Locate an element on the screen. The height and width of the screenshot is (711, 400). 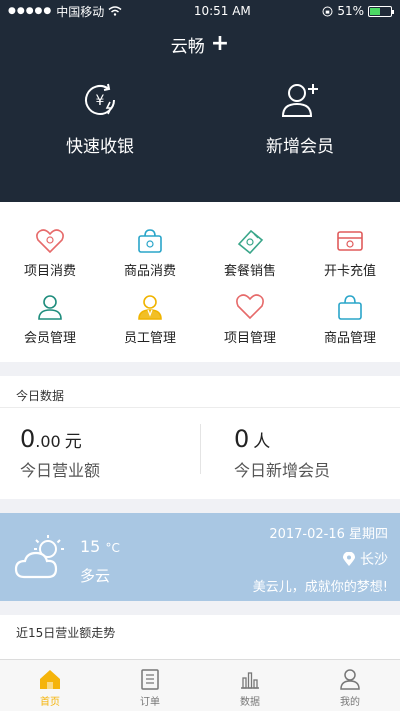
tab-data: 数据 is located at coordinates (250, 685).